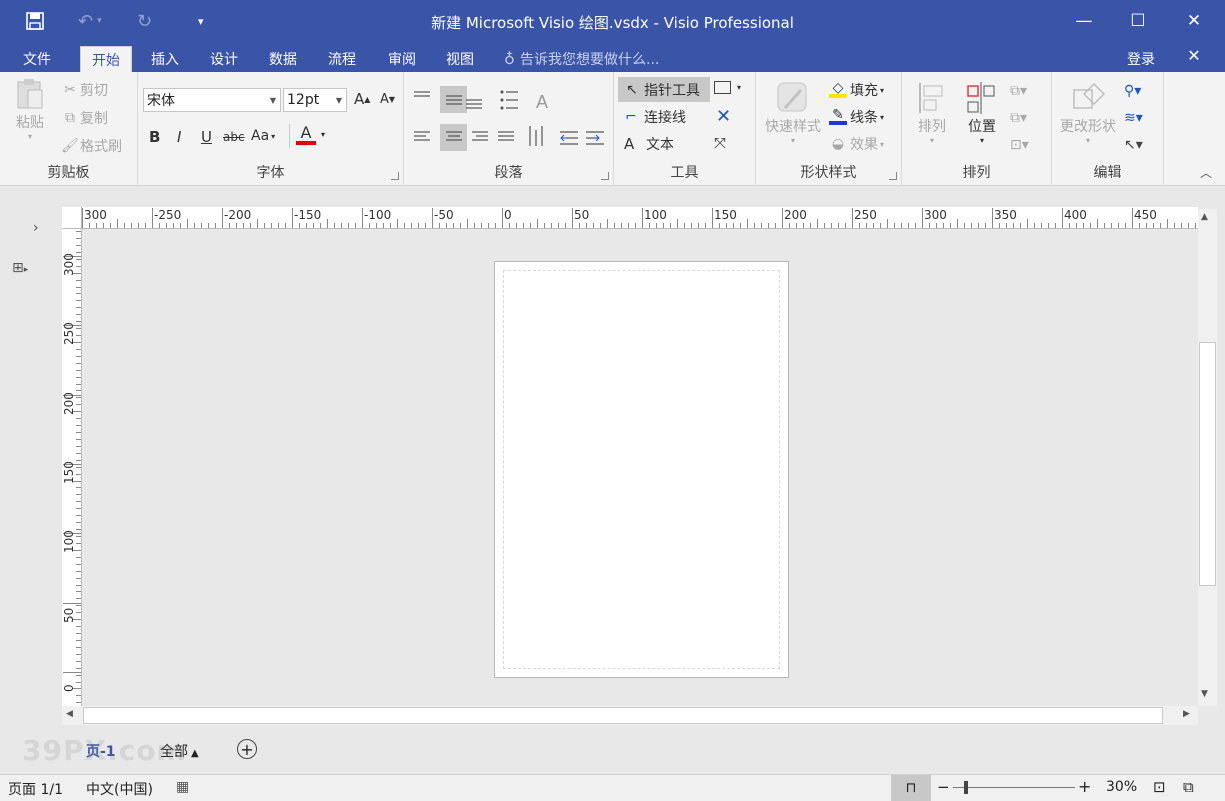 Image resolution: width=1225 pixels, height=801 pixels. What do you see at coordinates (179, 137) in the screenshot?
I see `italic-button: I` at bounding box center [179, 137].